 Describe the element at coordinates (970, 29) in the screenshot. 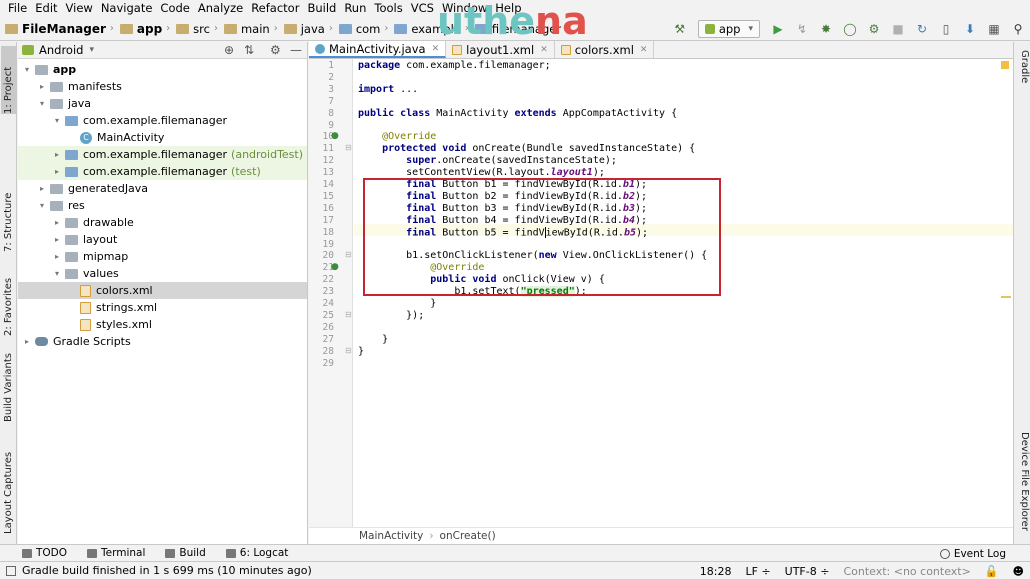

I see `sdk-manager-icon: ⬇` at that location.